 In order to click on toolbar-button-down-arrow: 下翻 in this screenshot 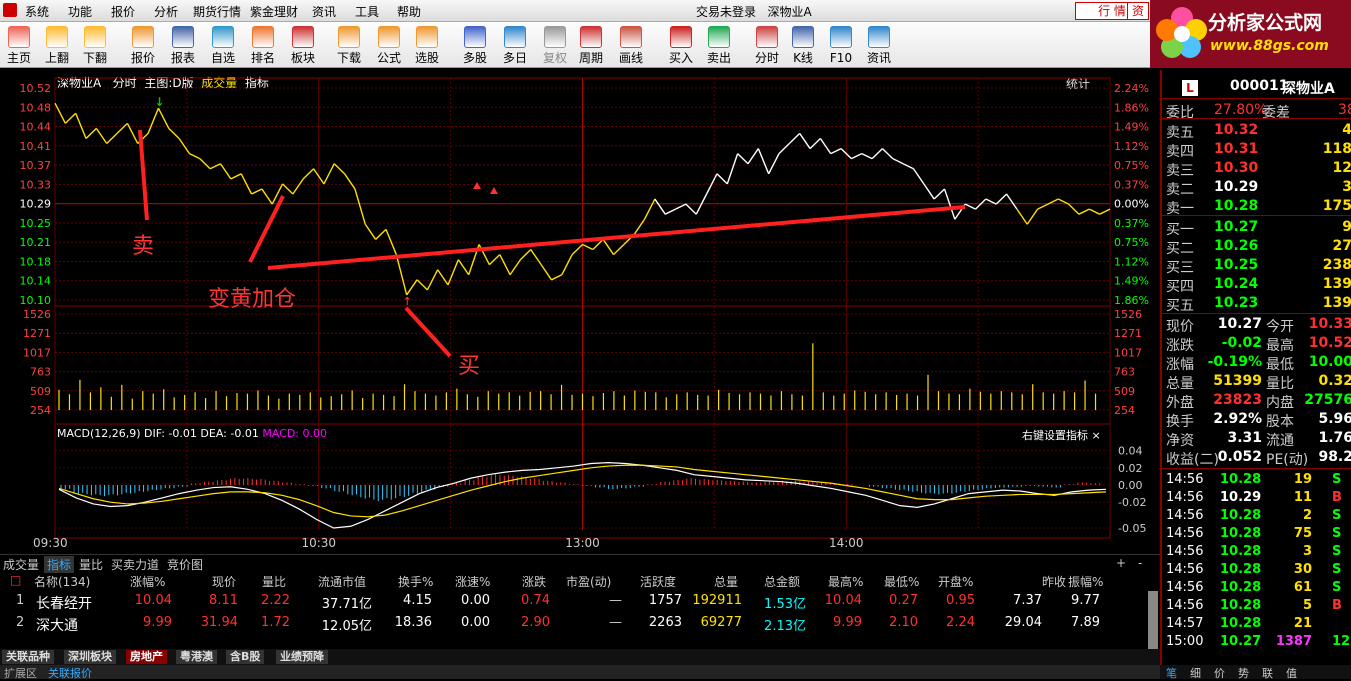, I will do `click(95, 45)`.